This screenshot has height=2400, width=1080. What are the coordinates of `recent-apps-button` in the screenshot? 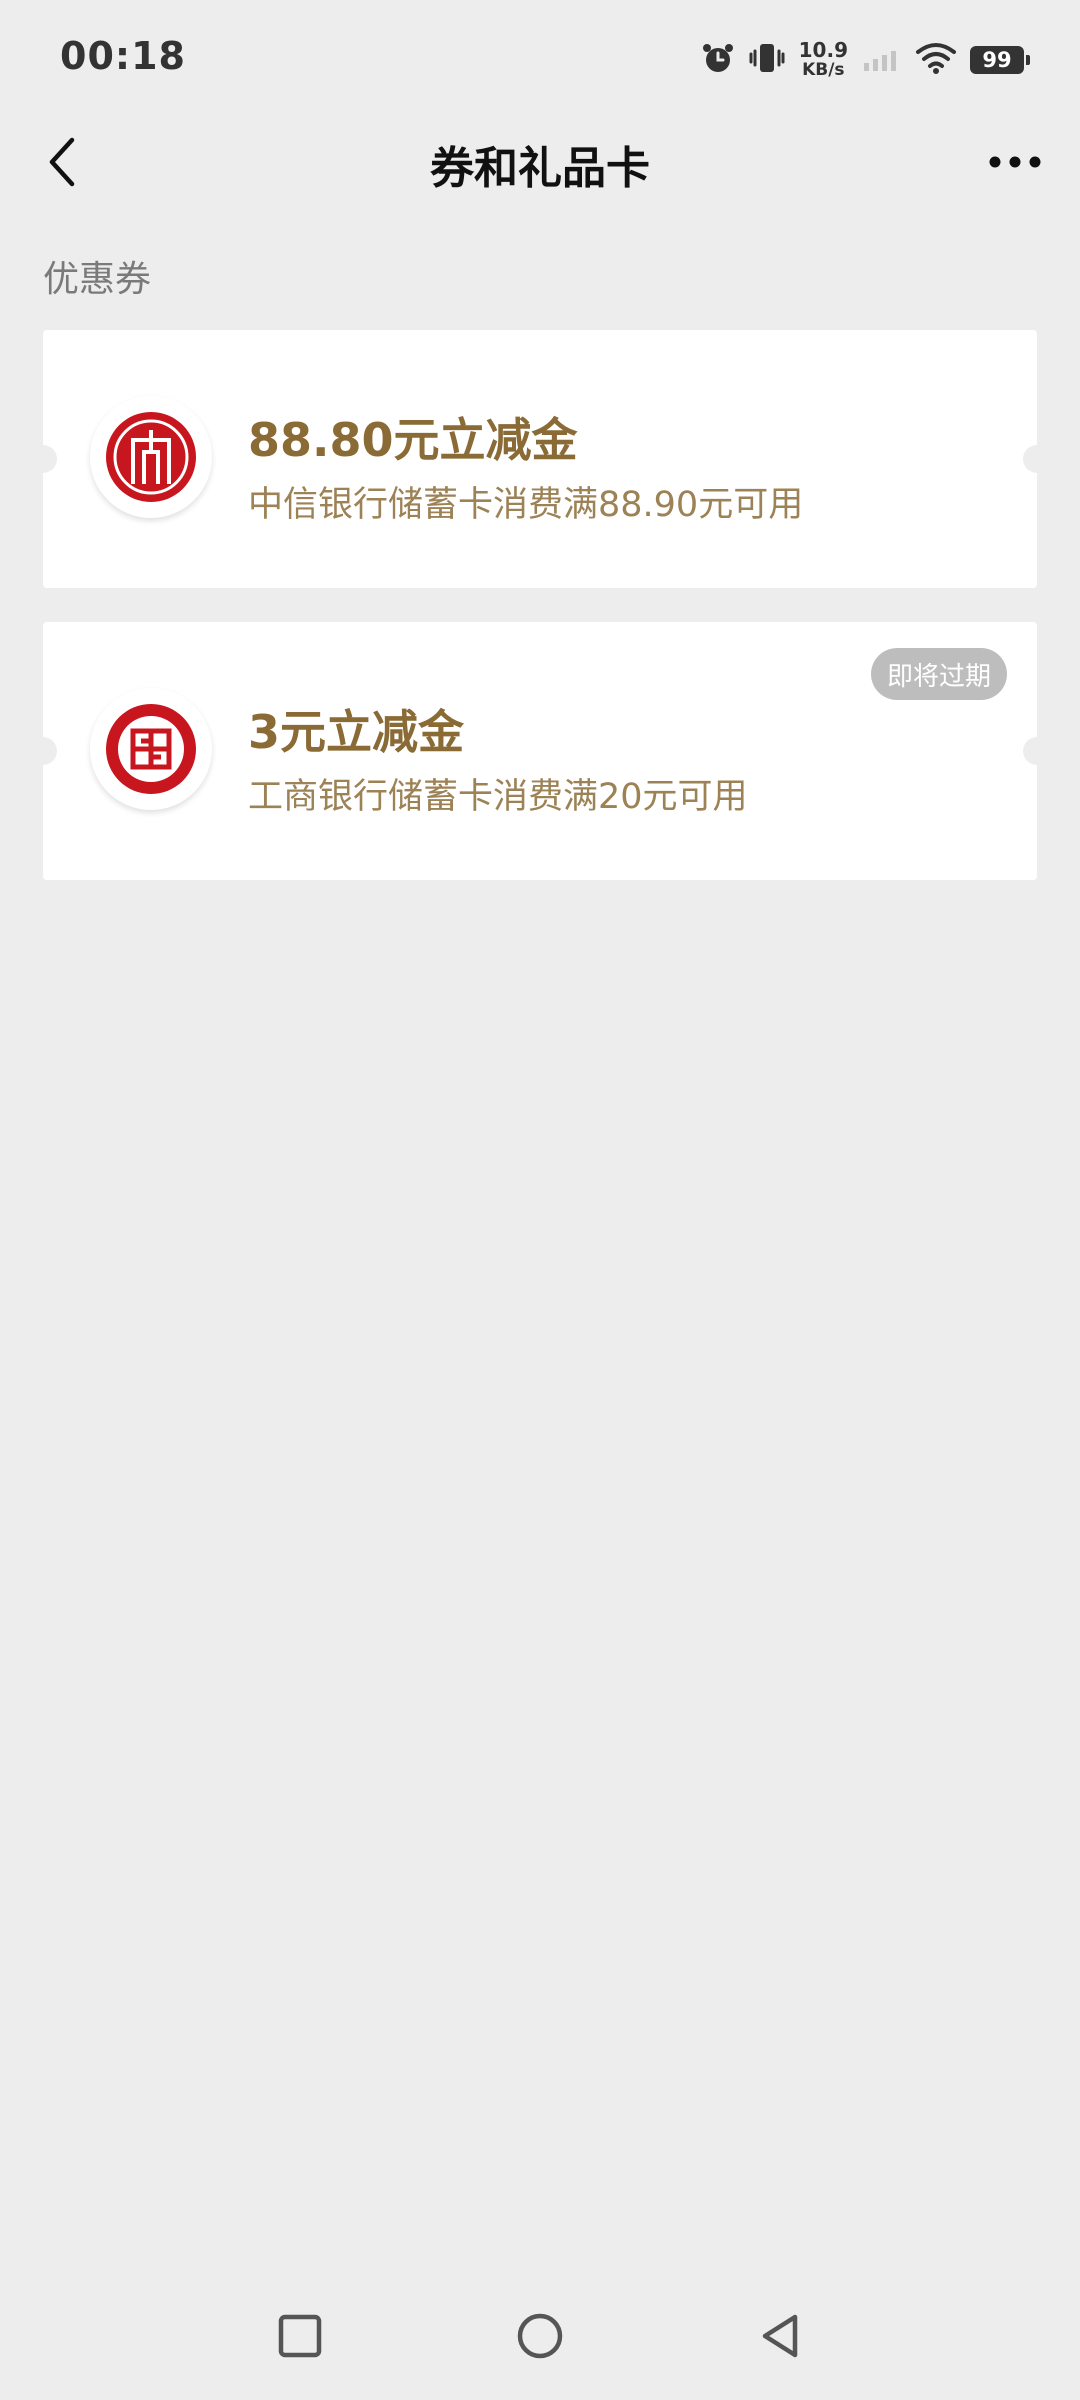 It's located at (300, 2336).